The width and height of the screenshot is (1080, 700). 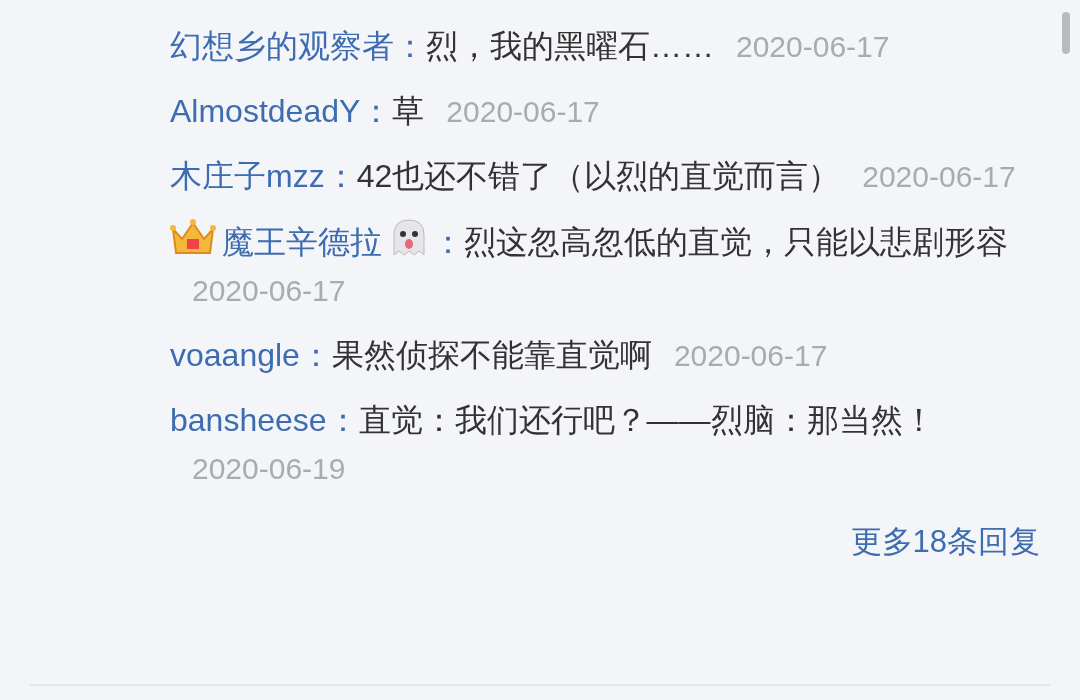 I want to click on username-link: 木庄子mzz, so click(x=247, y=176).